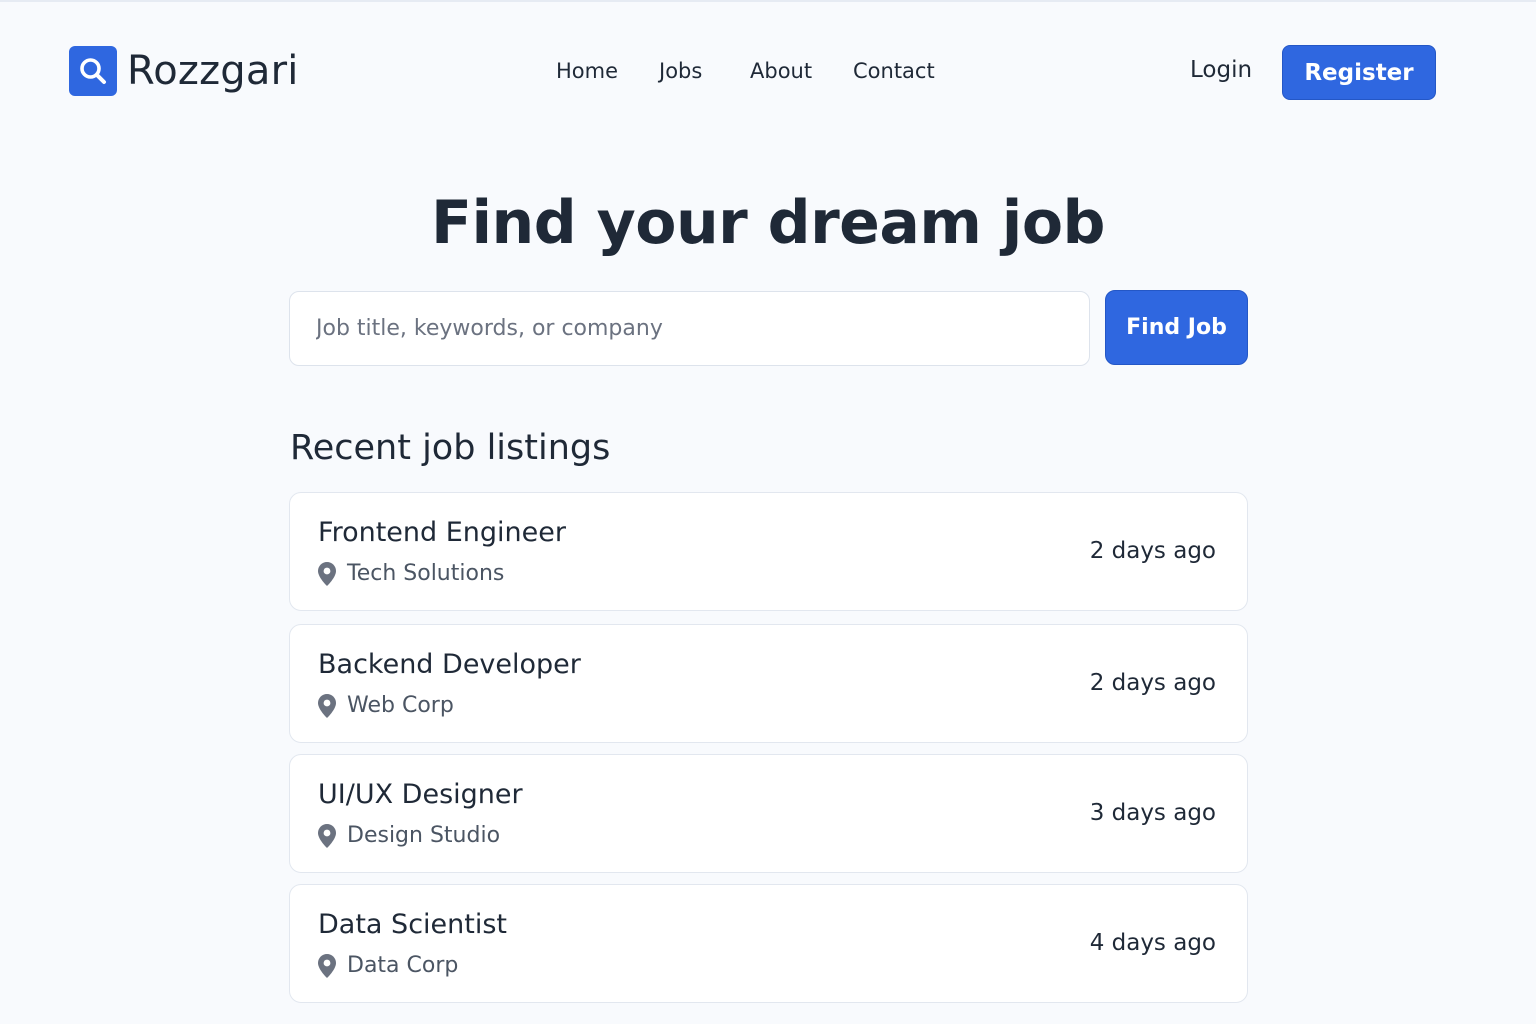 The height and width of the screenshot is (1024, 1536). I want to click on register-button: Register, so click(1359, 72).